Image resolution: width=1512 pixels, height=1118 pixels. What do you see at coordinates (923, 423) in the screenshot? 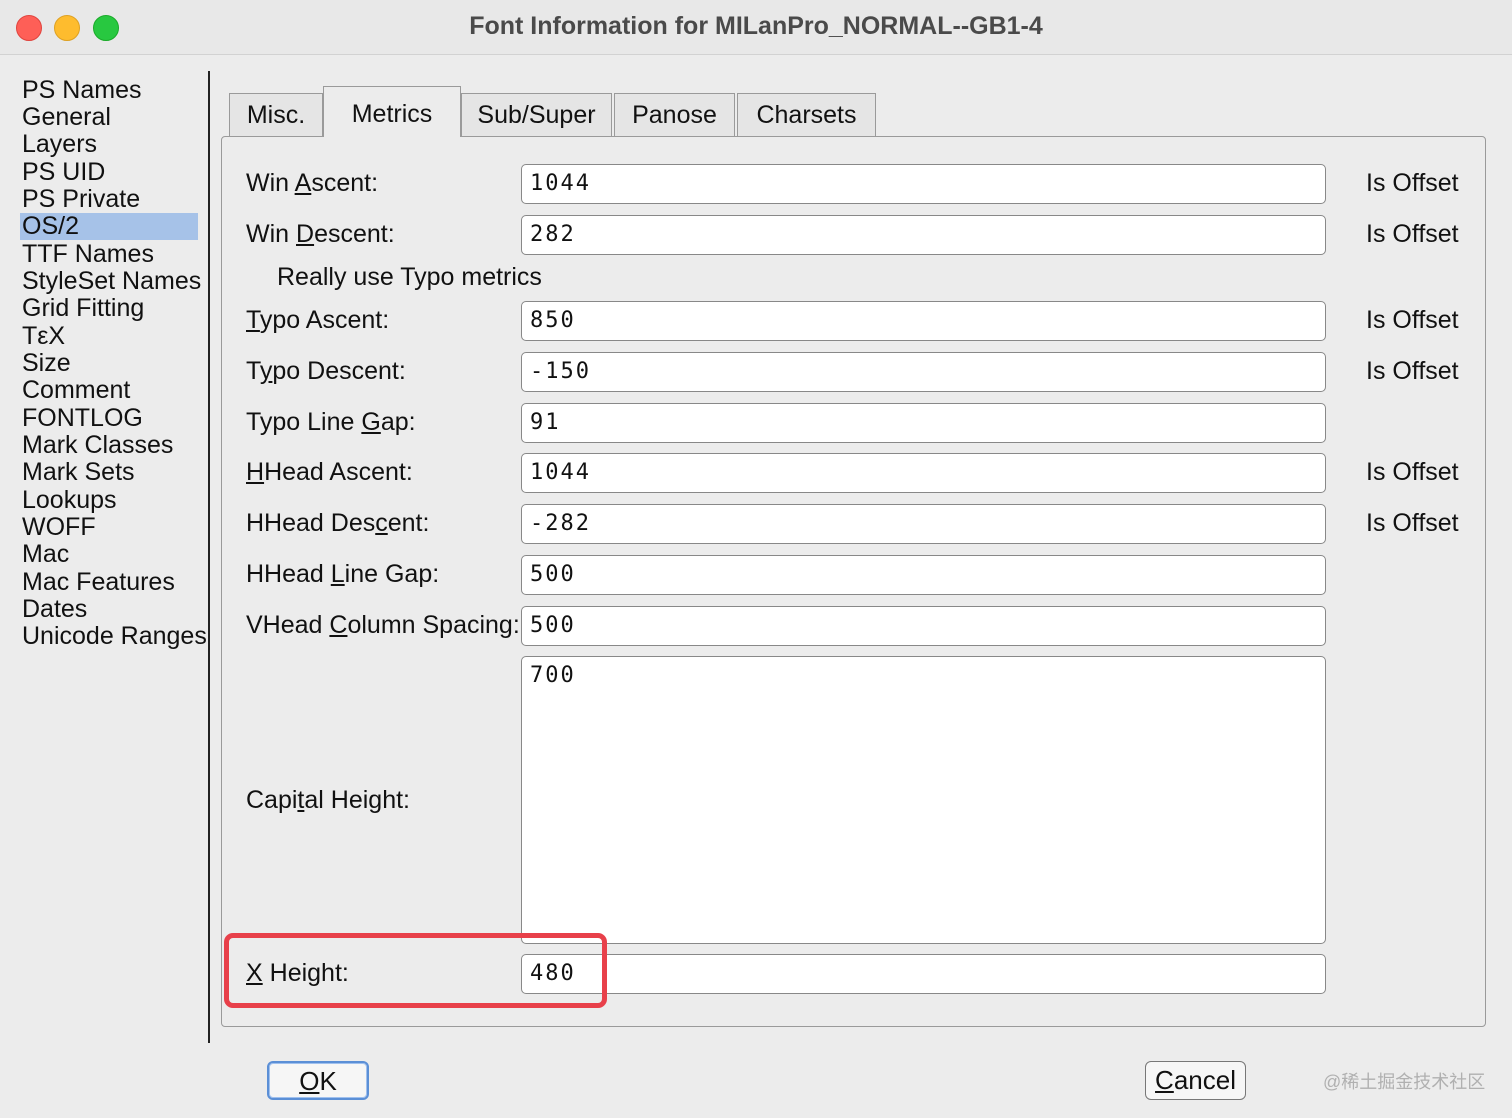
I see `typo-line-gap-input: 91` at bounding box center [923, 423].